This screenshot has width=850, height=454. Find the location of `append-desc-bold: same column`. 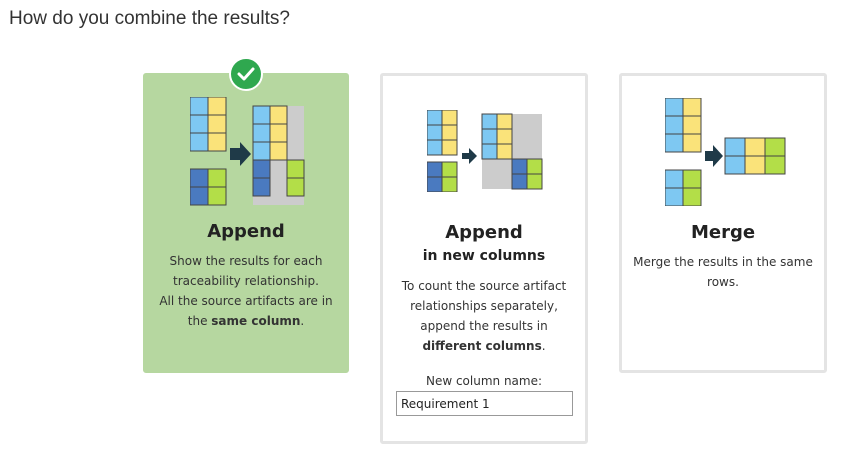

append-desc-bold: same column is located at coordinates (256, 321).